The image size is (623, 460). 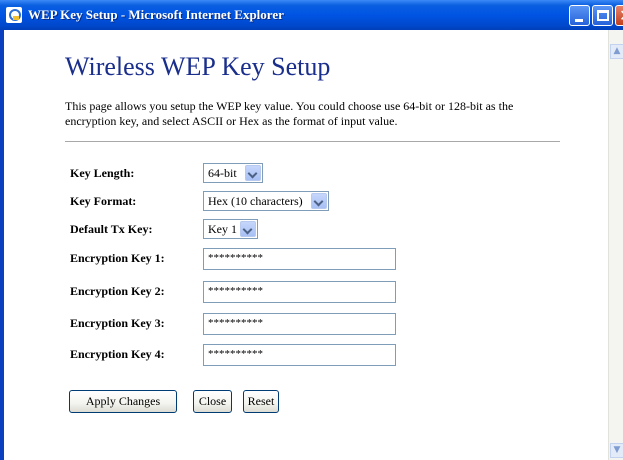 I want to click on encryption-key-4-label: Encryption Key 4:, so click(x=117, y=354).